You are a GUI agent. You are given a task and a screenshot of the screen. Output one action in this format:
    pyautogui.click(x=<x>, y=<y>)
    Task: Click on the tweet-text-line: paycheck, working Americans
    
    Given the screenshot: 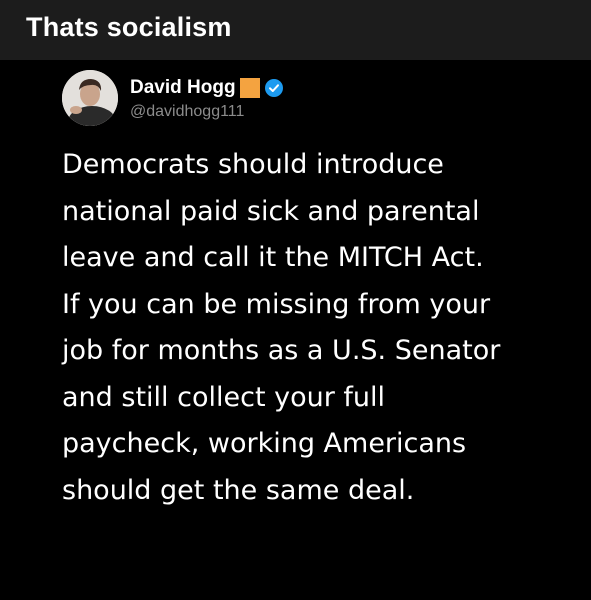 What is the action you would take?
    pyautogui.click(x=264, y=443)
    